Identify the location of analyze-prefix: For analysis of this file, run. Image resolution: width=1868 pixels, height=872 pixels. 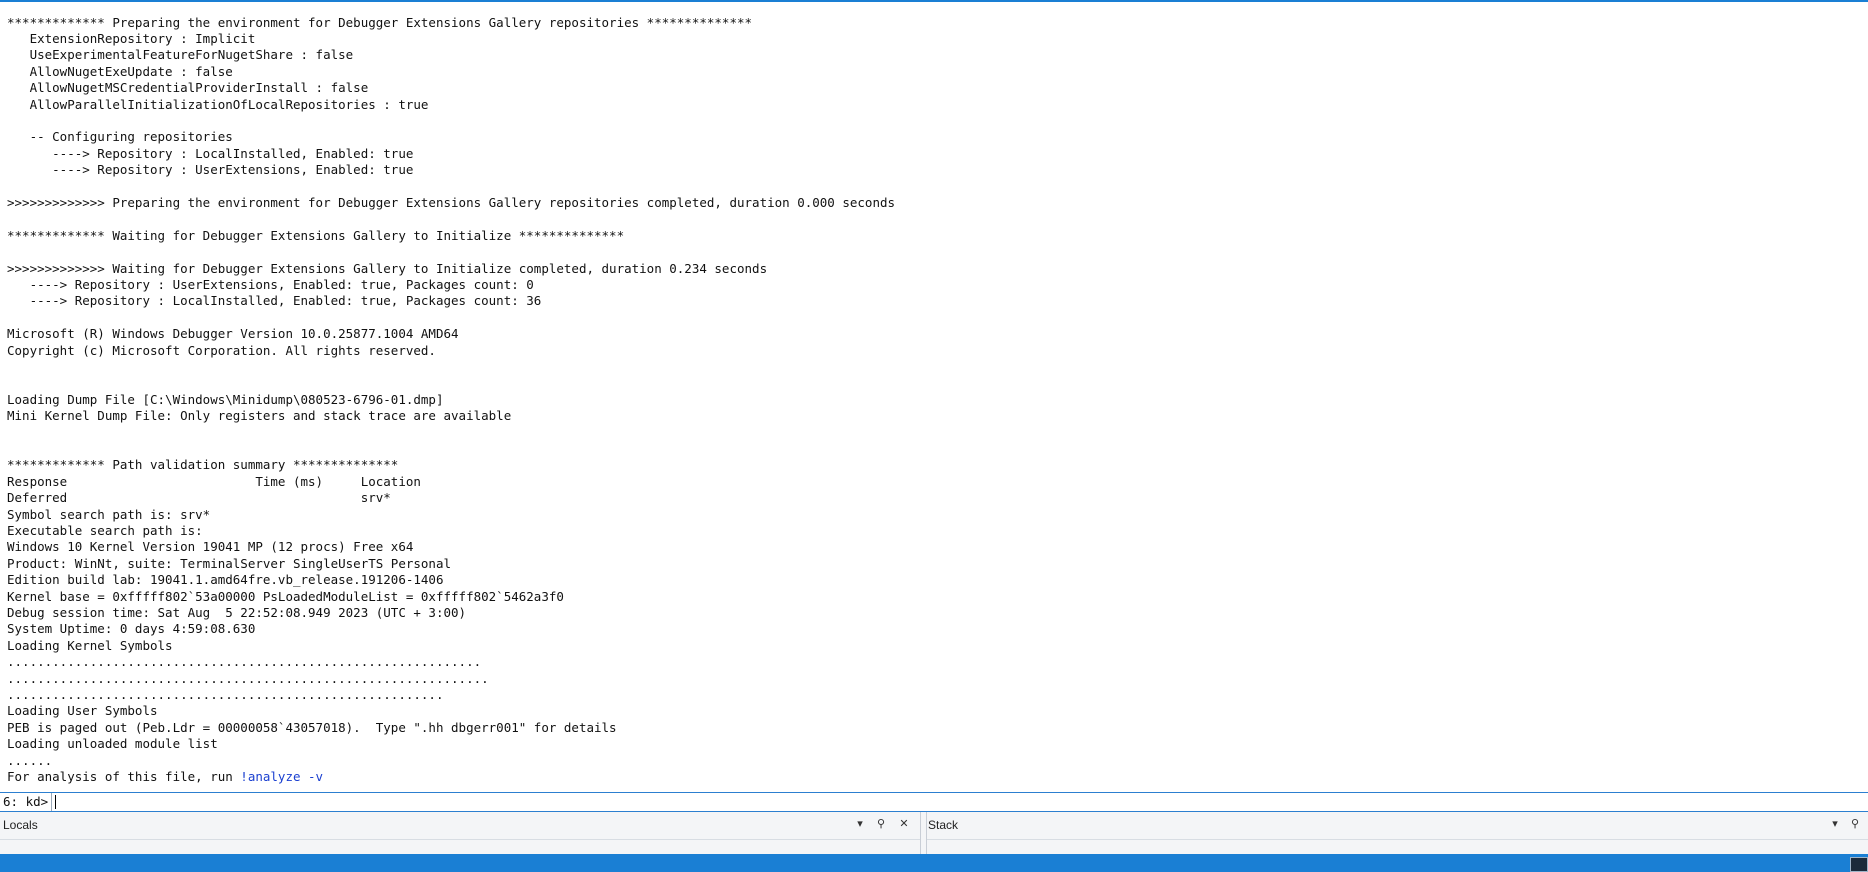
(124, 776).